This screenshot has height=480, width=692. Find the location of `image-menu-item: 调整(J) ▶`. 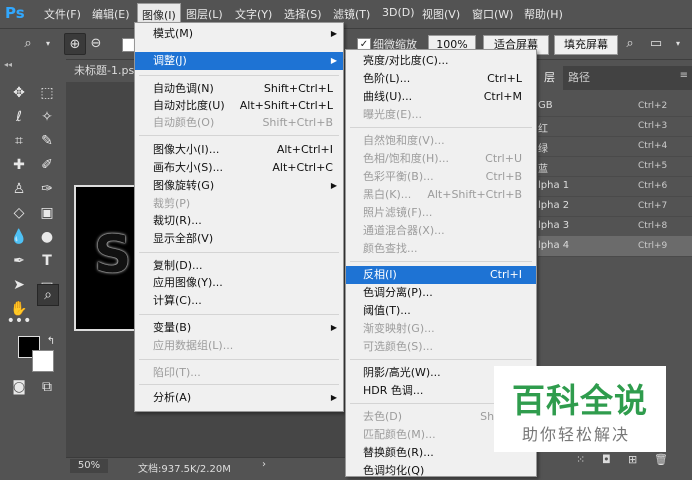

image-menu-item: 调整(J) ▶ is located at coordinates (239, 61).